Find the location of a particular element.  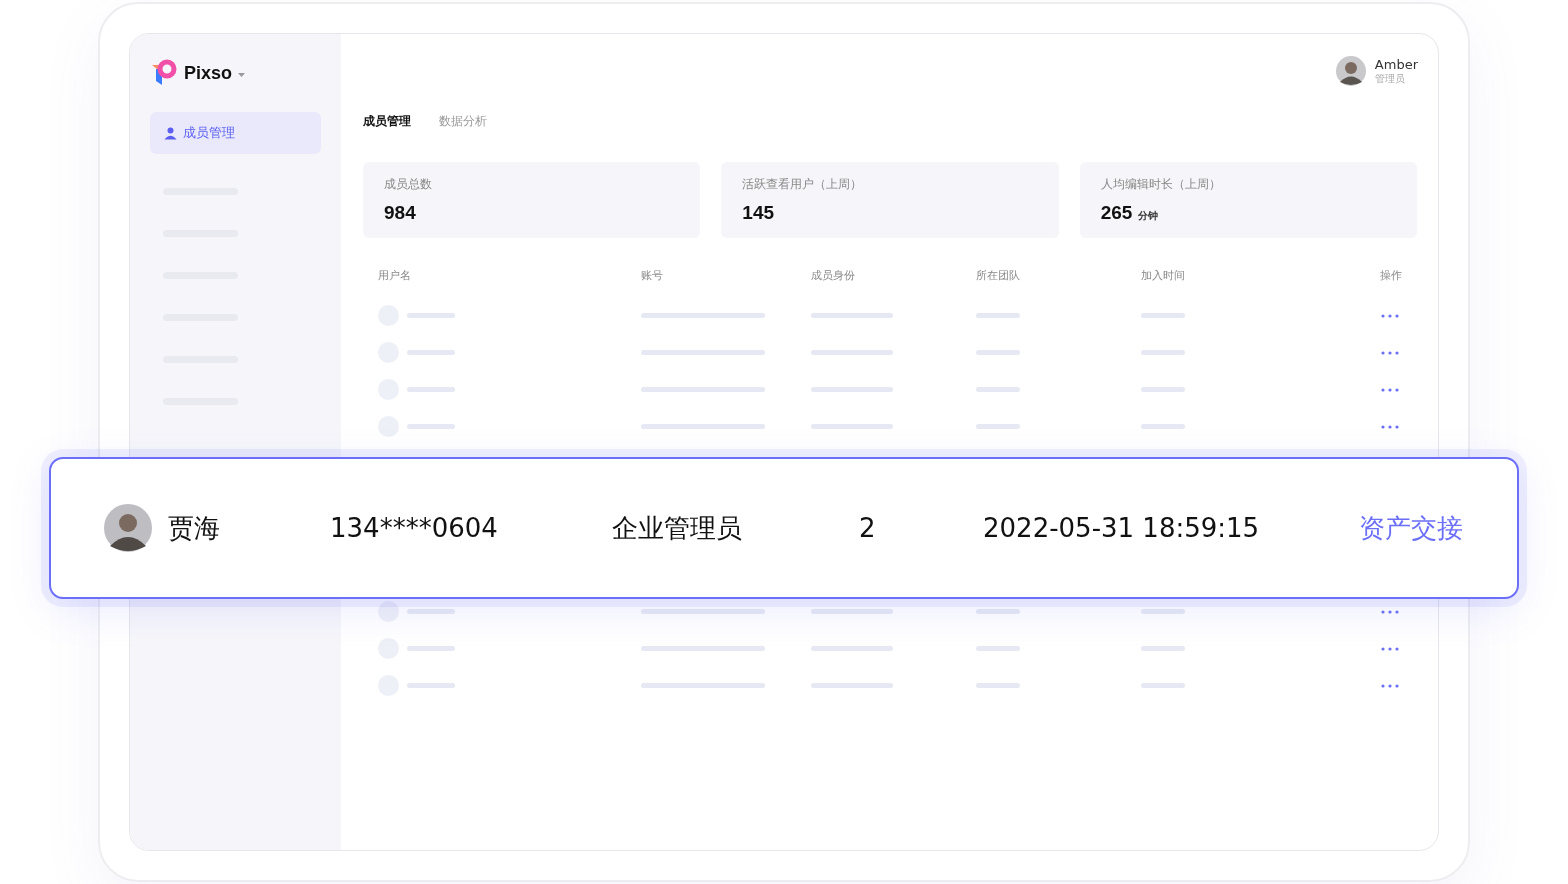

stat-value: 145 is located at coordinates (758, 213).